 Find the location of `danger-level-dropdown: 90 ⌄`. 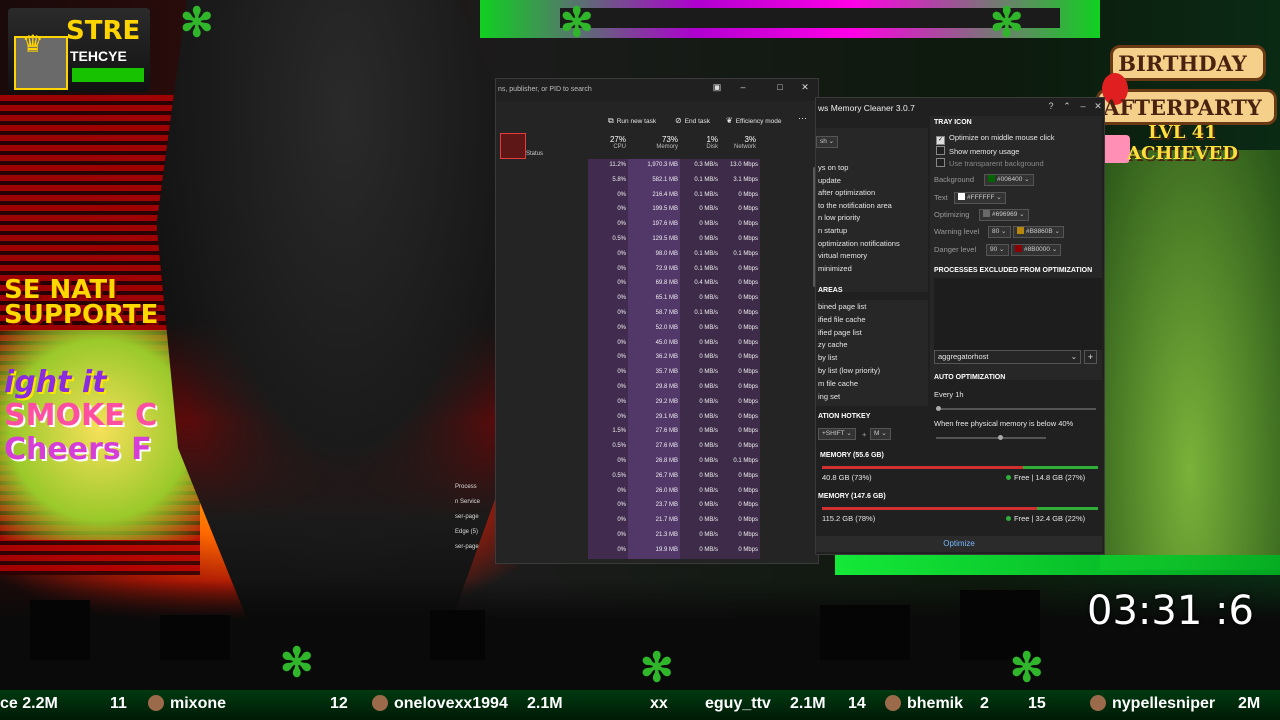

danger-level-dropdown: 90 ⌄ is located at coordinates (997, 250).